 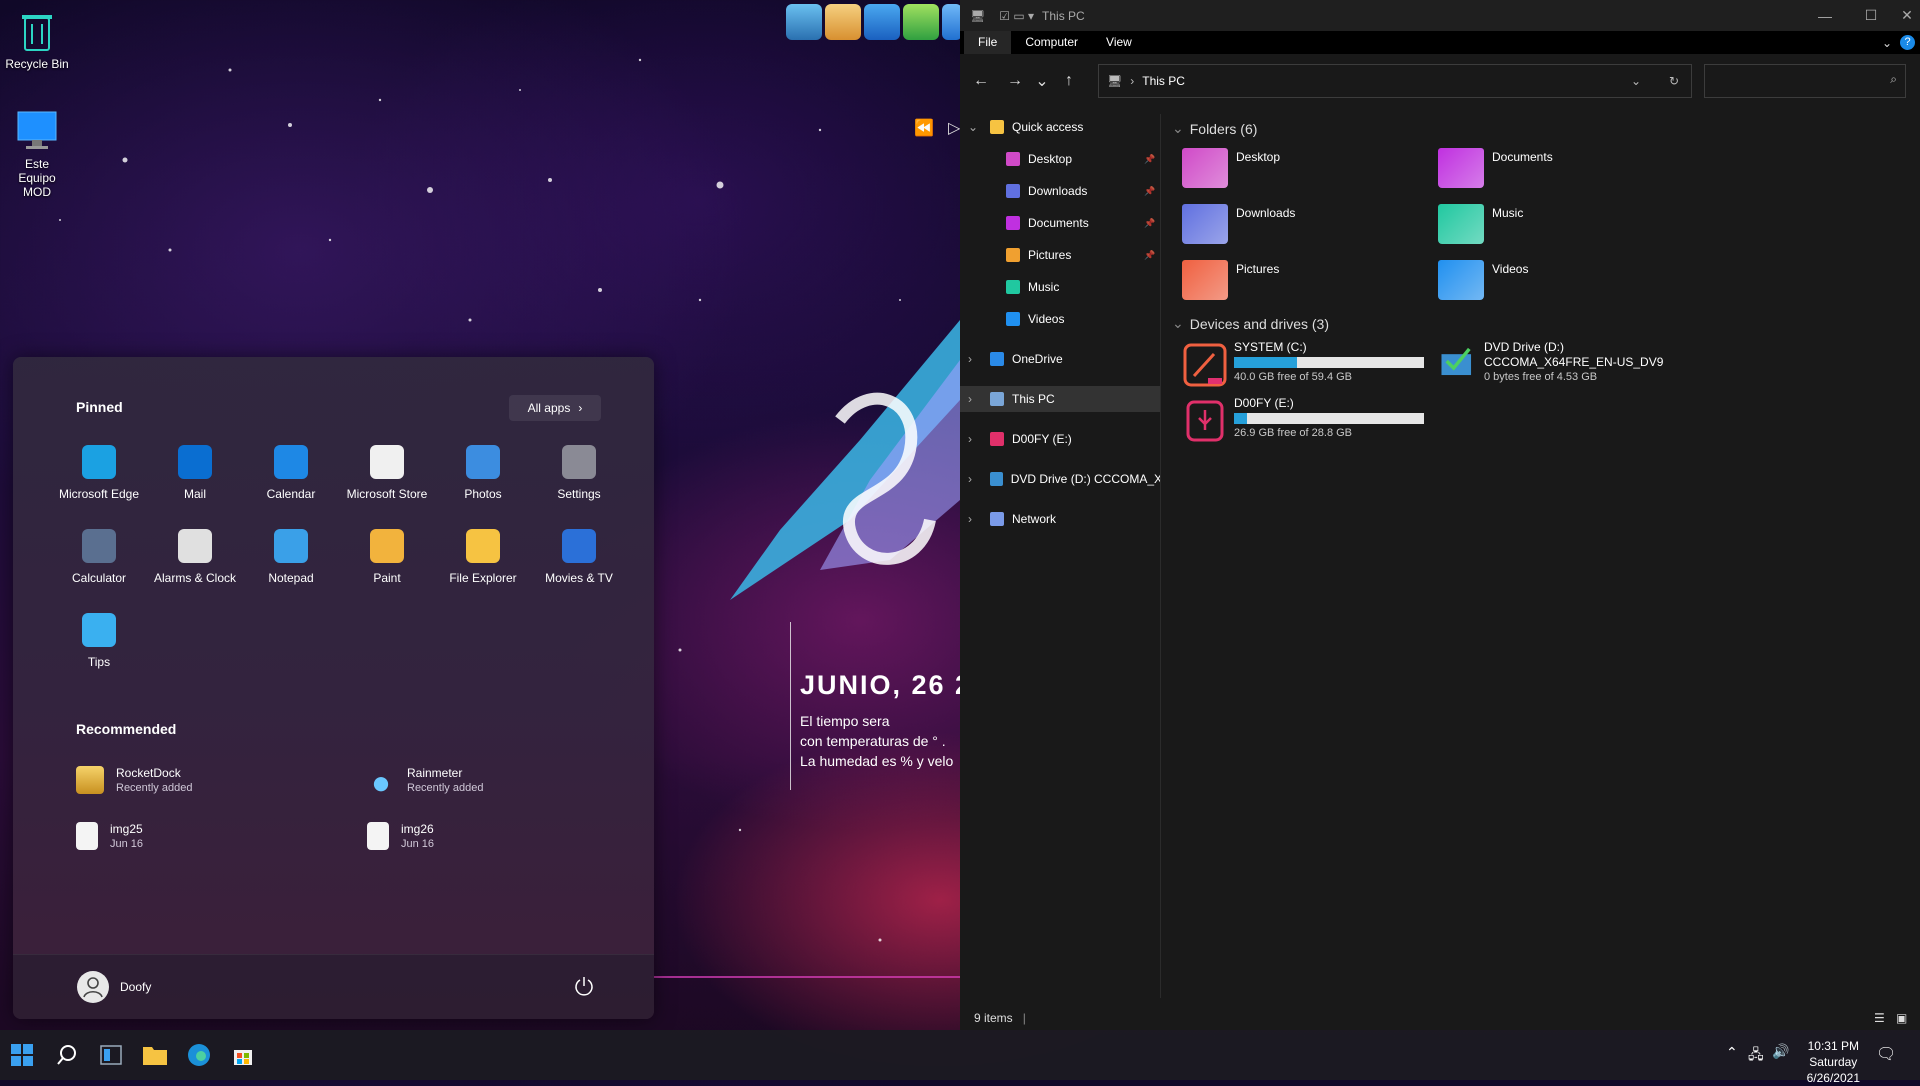 What do you see at coordinates (39, 154) in the screenshot?
I see `desktop-icon-este-equipo: Este Equipo MOD` at bounding box center [39, 154].